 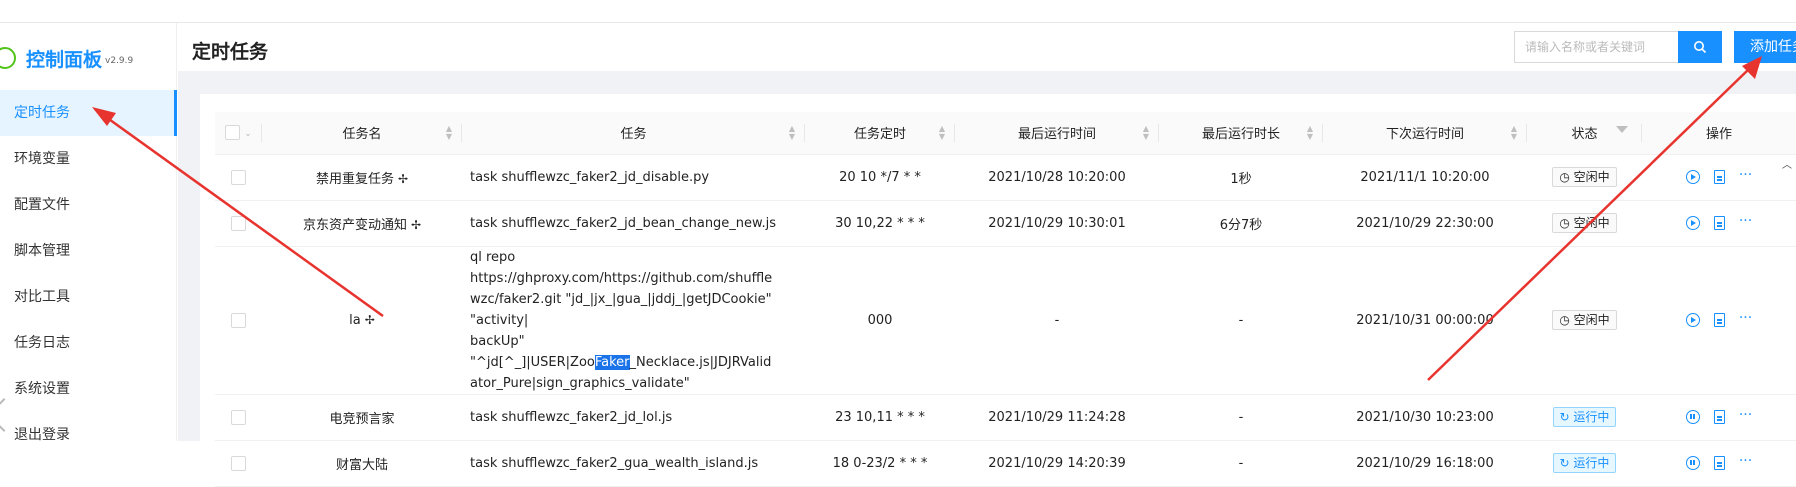 What do you see at coordinates (88, 205) in the screenshot?
I see `sidebar-item-config: 配置文件` at bounding box center [88, 205].